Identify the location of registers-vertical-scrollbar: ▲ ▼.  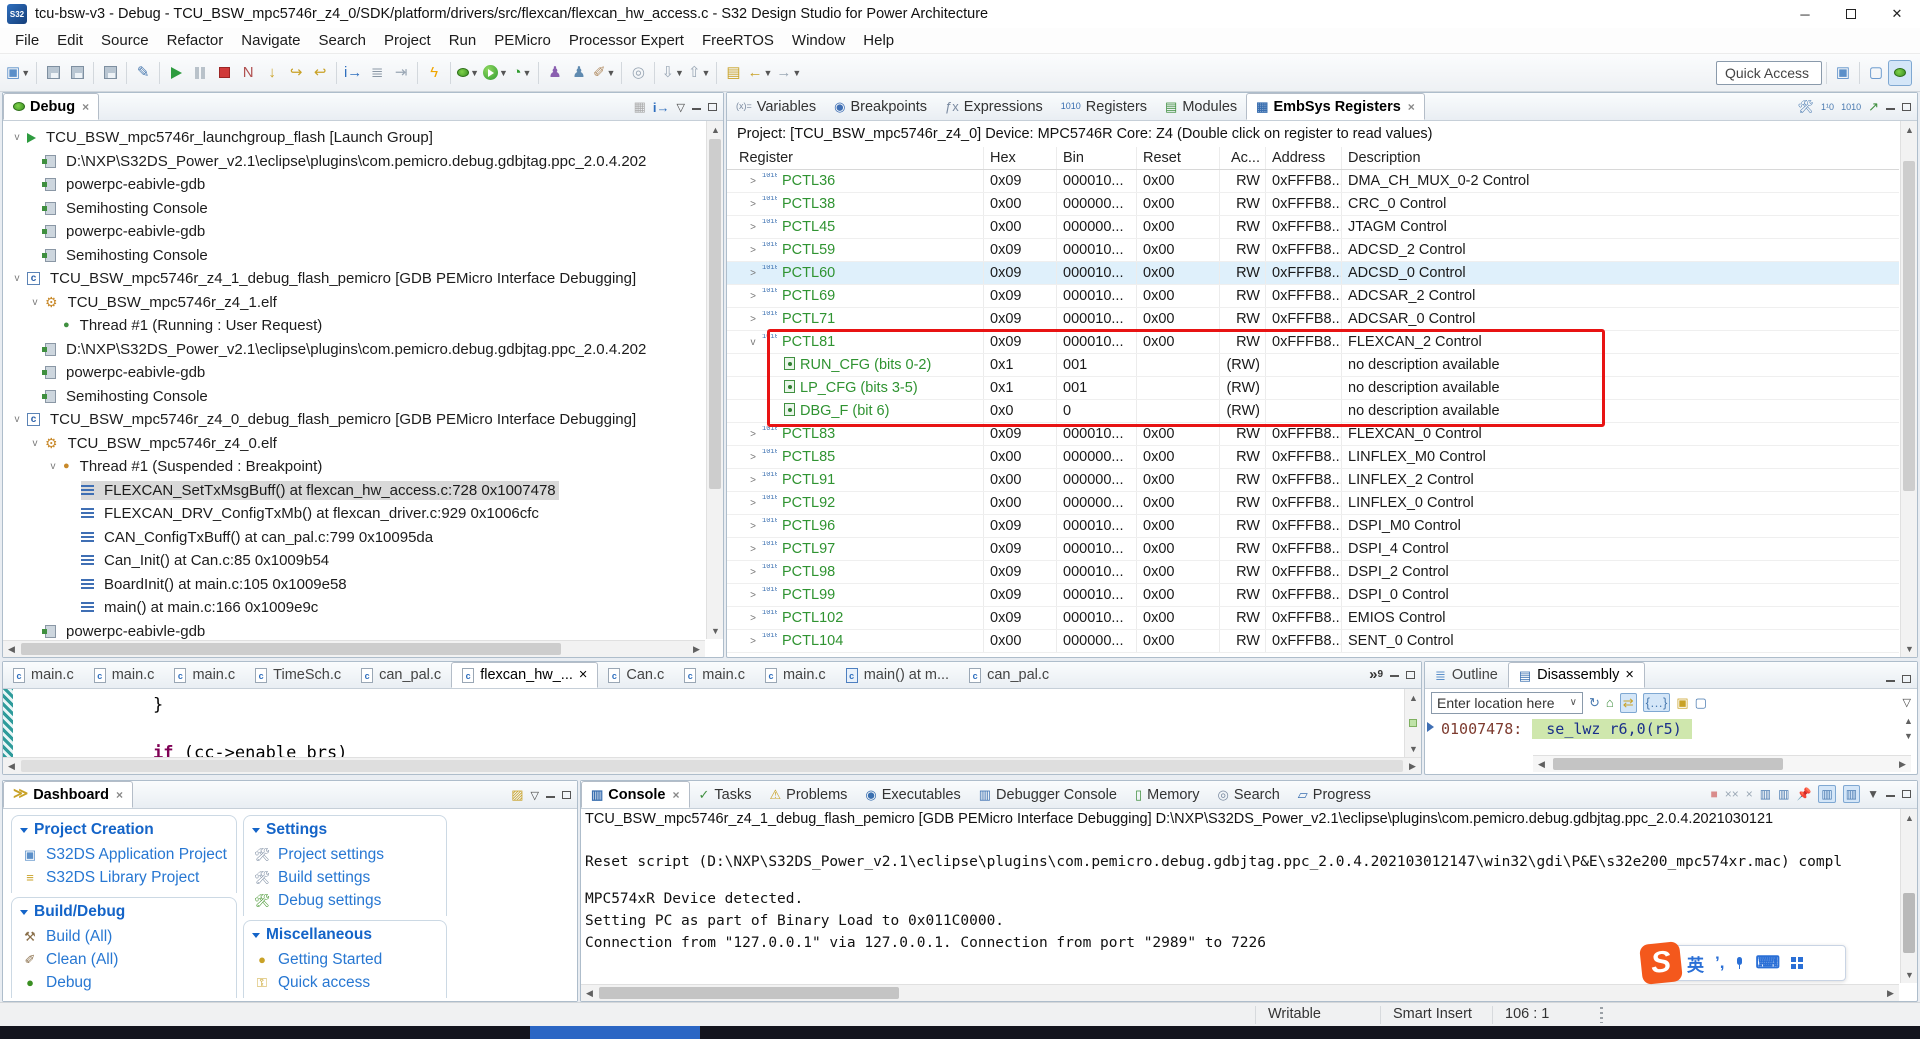
(1908, 389).